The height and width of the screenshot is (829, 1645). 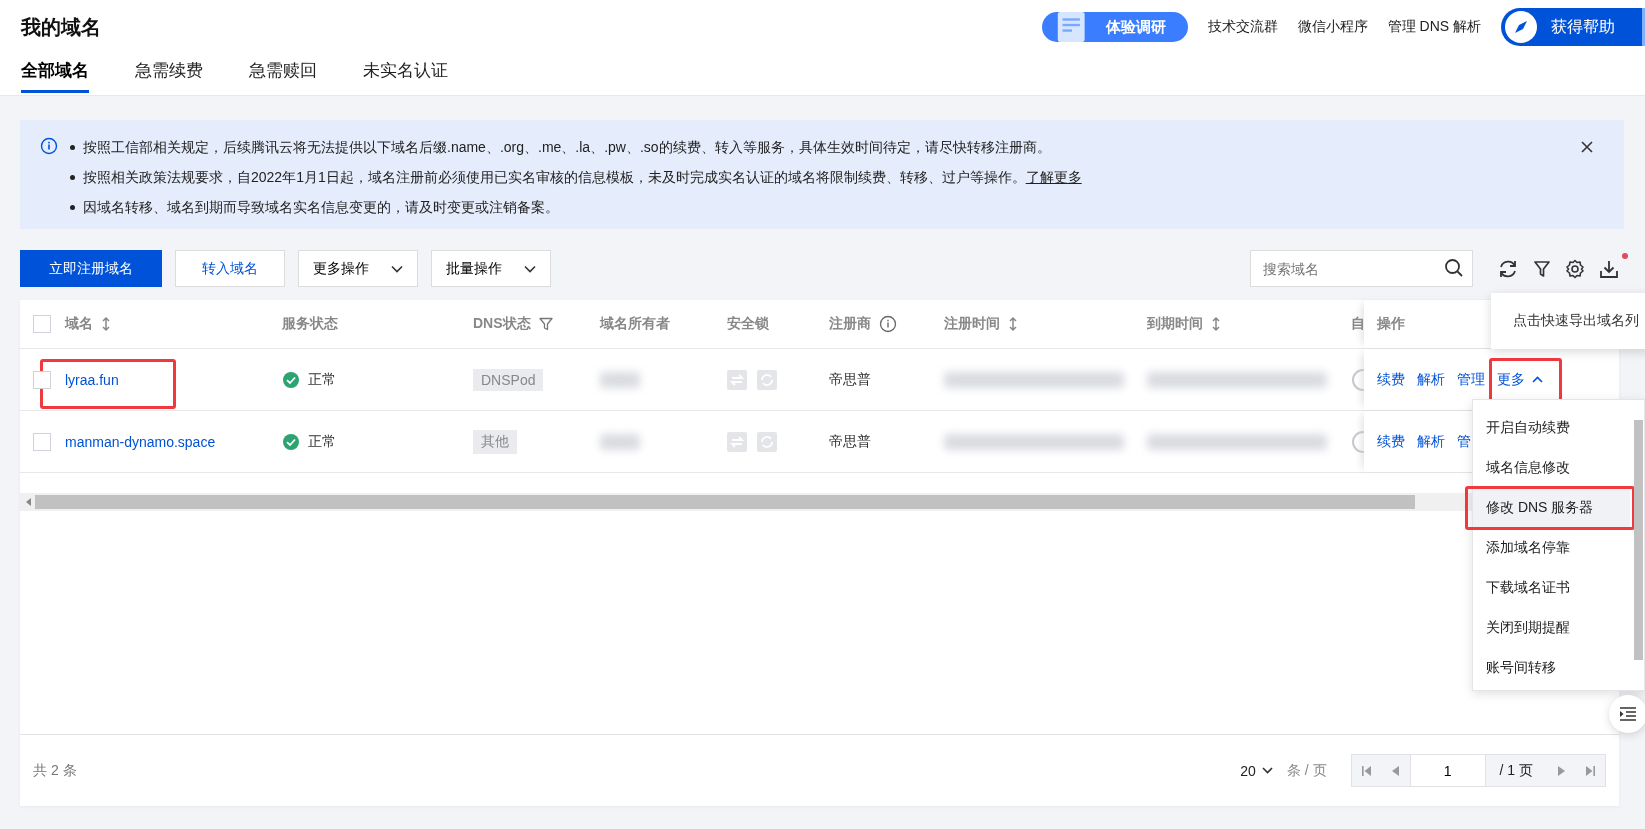 I want to click on compass-icon, so click(x=1521, y=27).